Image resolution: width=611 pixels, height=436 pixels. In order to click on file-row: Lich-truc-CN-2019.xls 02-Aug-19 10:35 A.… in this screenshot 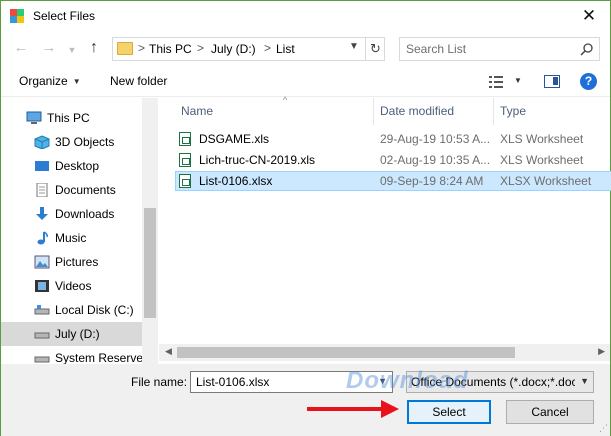, I will do `click(393, 160)`.